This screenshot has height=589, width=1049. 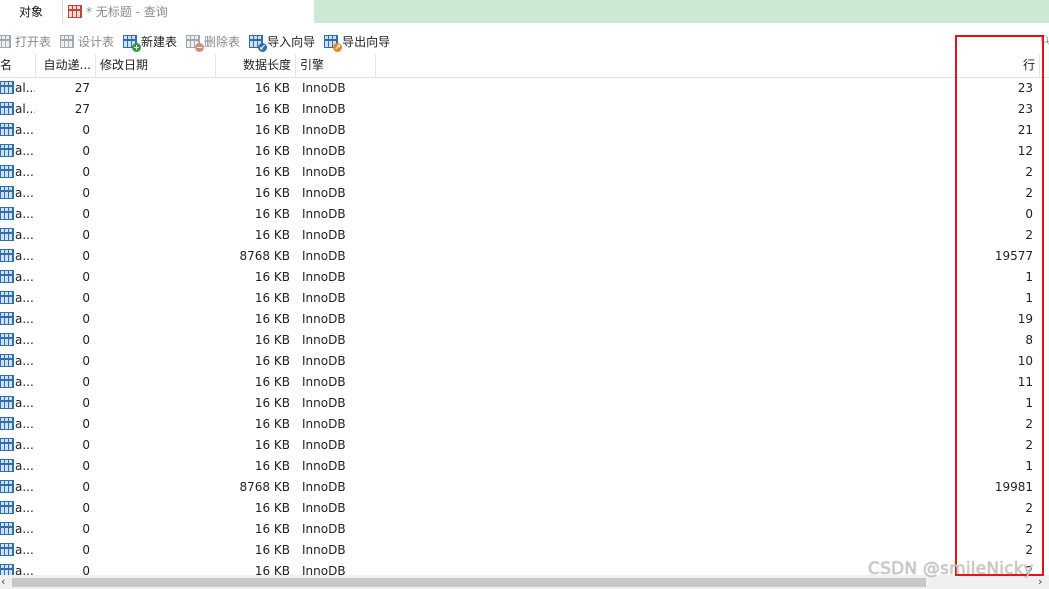 I want to click on query-grid-icon, so click(x=75, y=11).